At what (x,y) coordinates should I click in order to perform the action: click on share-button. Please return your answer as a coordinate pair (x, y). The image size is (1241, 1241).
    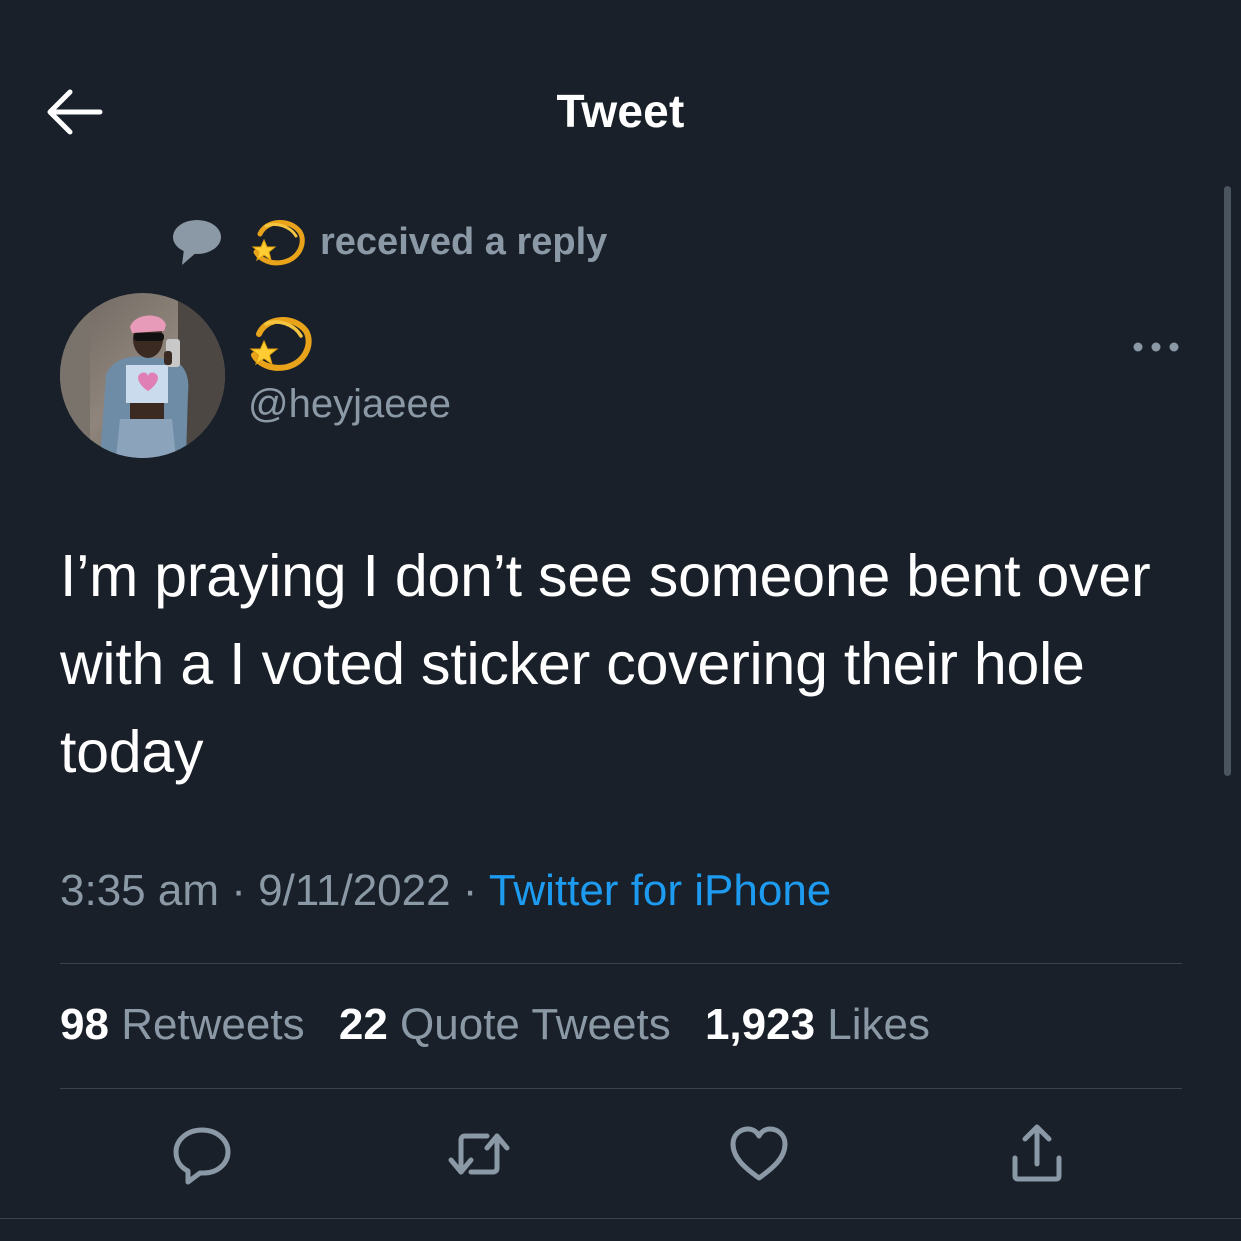
    Looking at the image, I should click on (1037, 1154).